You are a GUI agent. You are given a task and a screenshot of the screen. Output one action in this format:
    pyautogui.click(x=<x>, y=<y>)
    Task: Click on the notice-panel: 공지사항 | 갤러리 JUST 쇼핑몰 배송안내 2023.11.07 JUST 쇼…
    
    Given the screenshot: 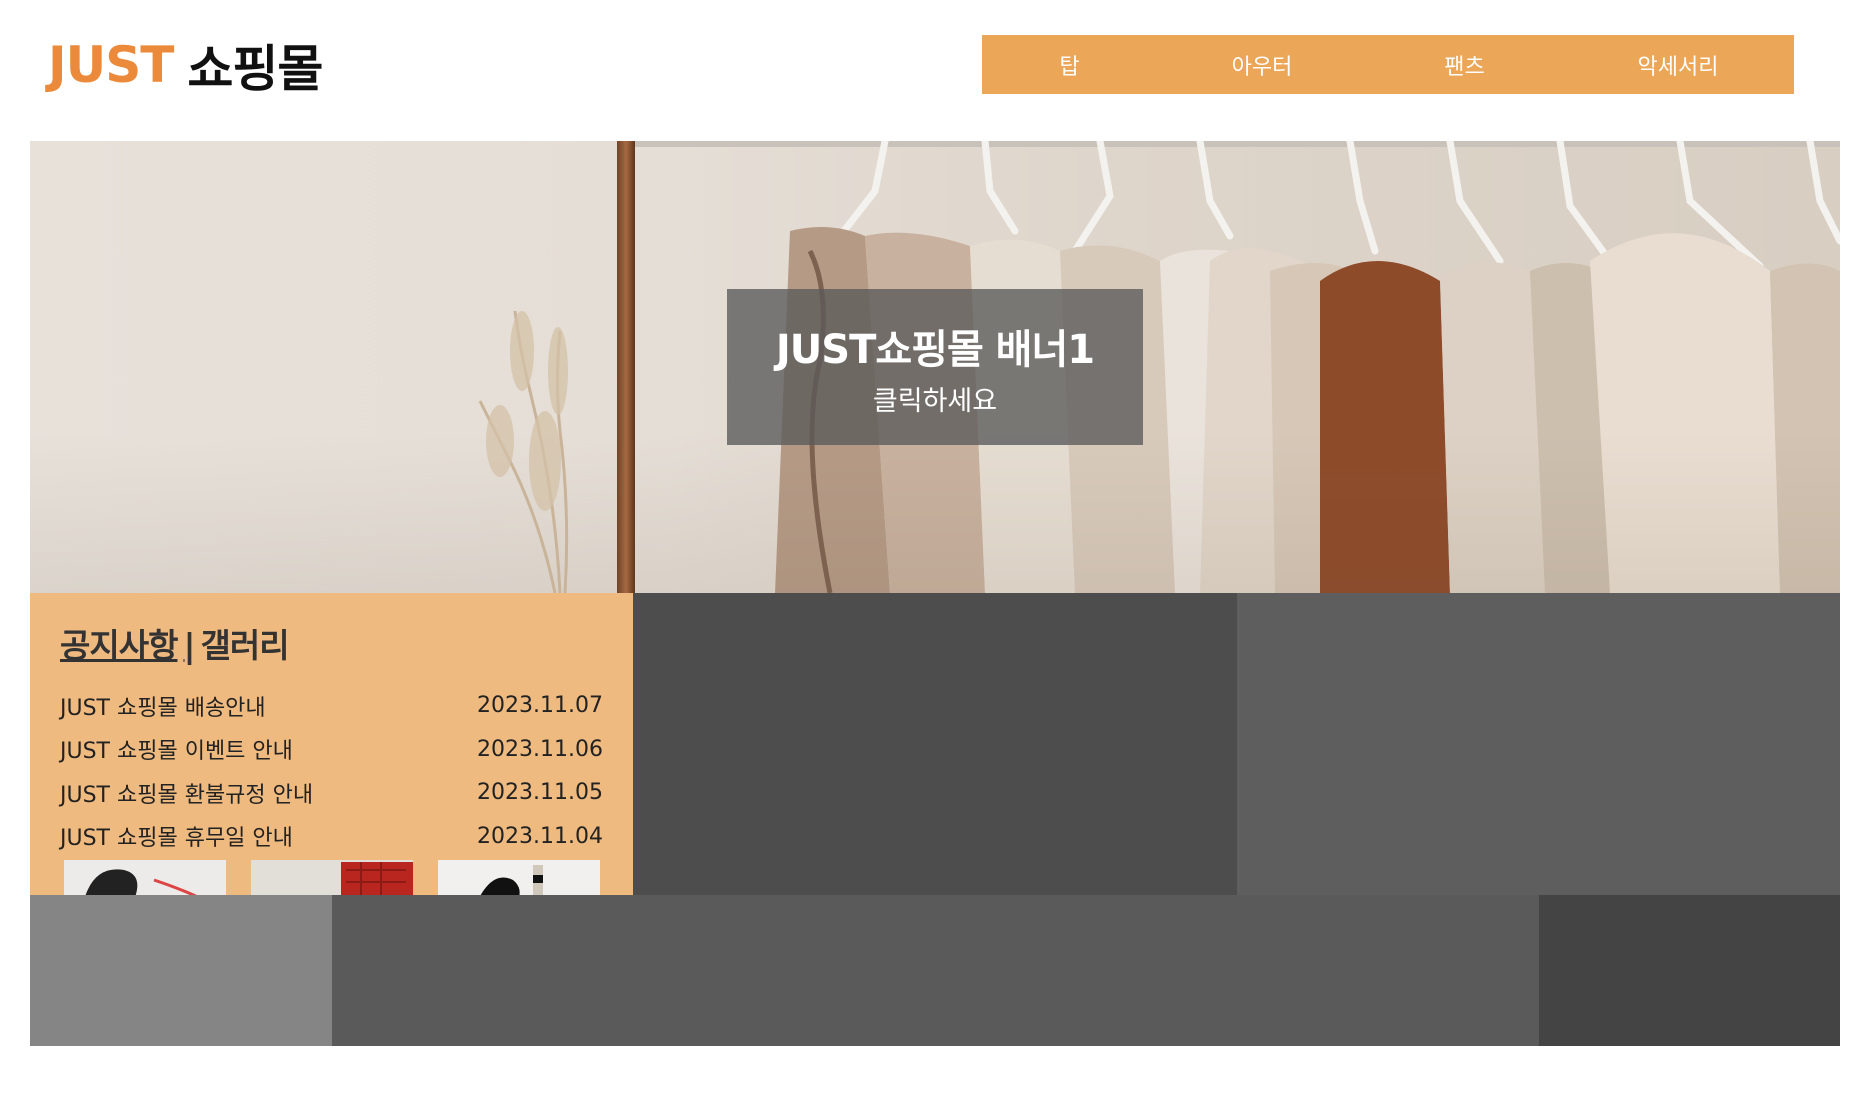 What is the action you would take?
    pyautogui.click(x=331, y=744)
    